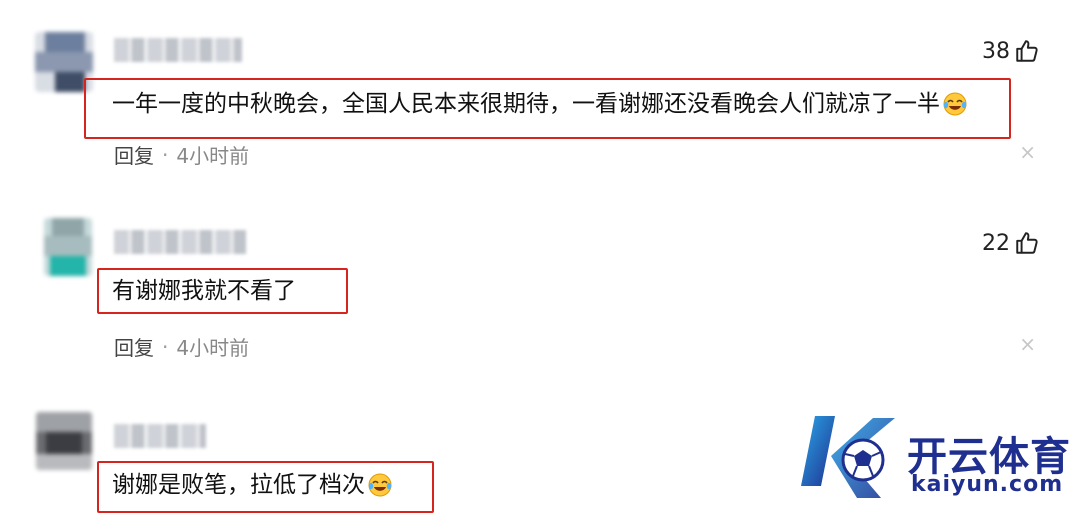 The height and width of the screenshot is (513, 1080). Describe the element at coordinates (1011, 51) in the screenshot. I see `like-count: 38` at that location.